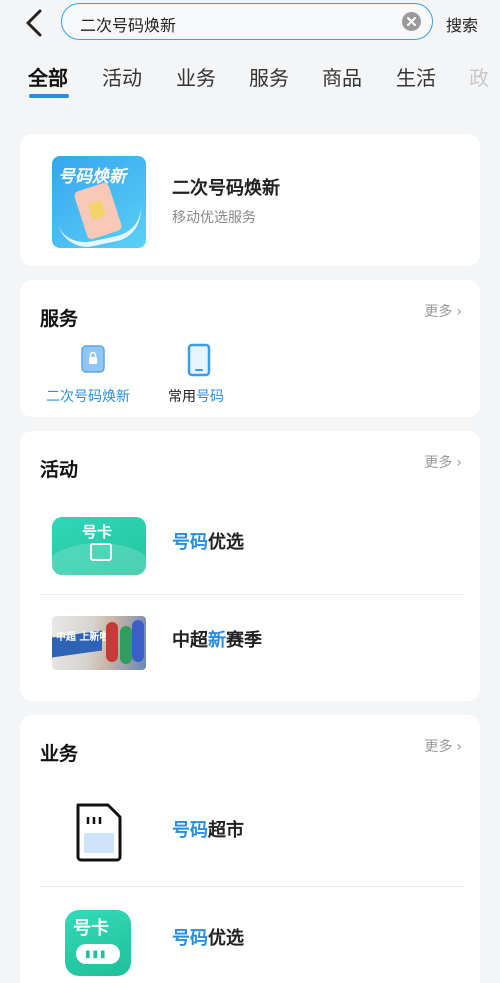  Describe the element at coordinates (36, 23) in the screenshot. I see `back-arrow-icon` at that location.